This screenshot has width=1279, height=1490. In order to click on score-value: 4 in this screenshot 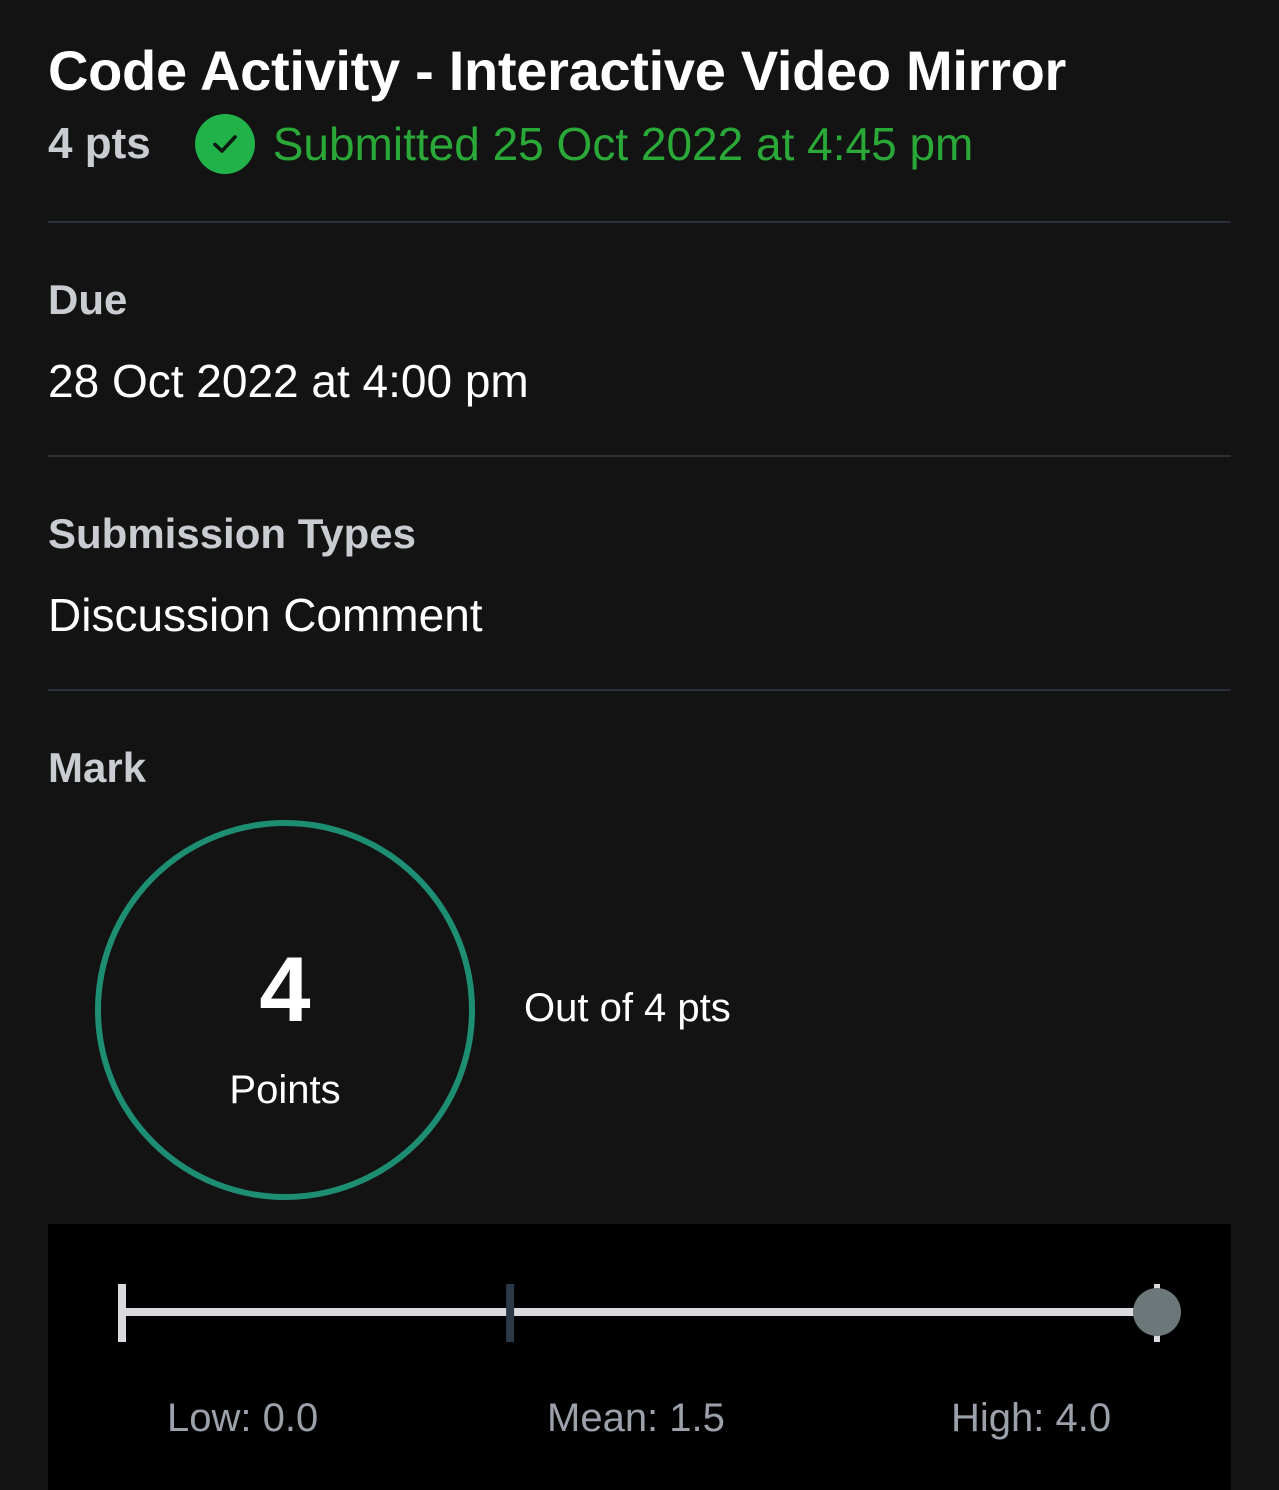, I will do `click(285, 990)`.